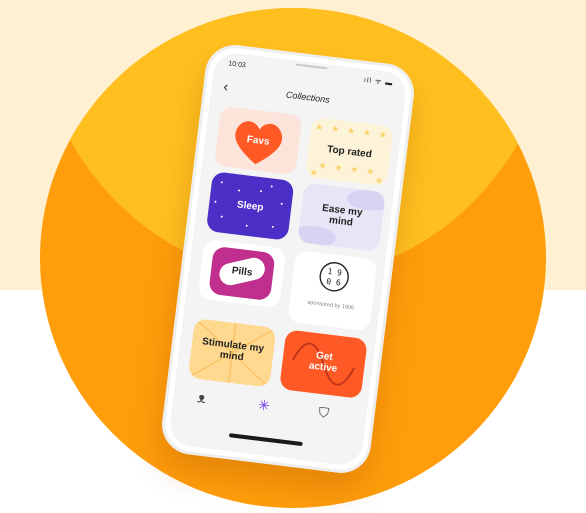 The height and width of the screenshot is (513, 586). Describe the element at coordinates (335, 272) in the screenshot. I see `logo-text-top: 1 9` at that location.